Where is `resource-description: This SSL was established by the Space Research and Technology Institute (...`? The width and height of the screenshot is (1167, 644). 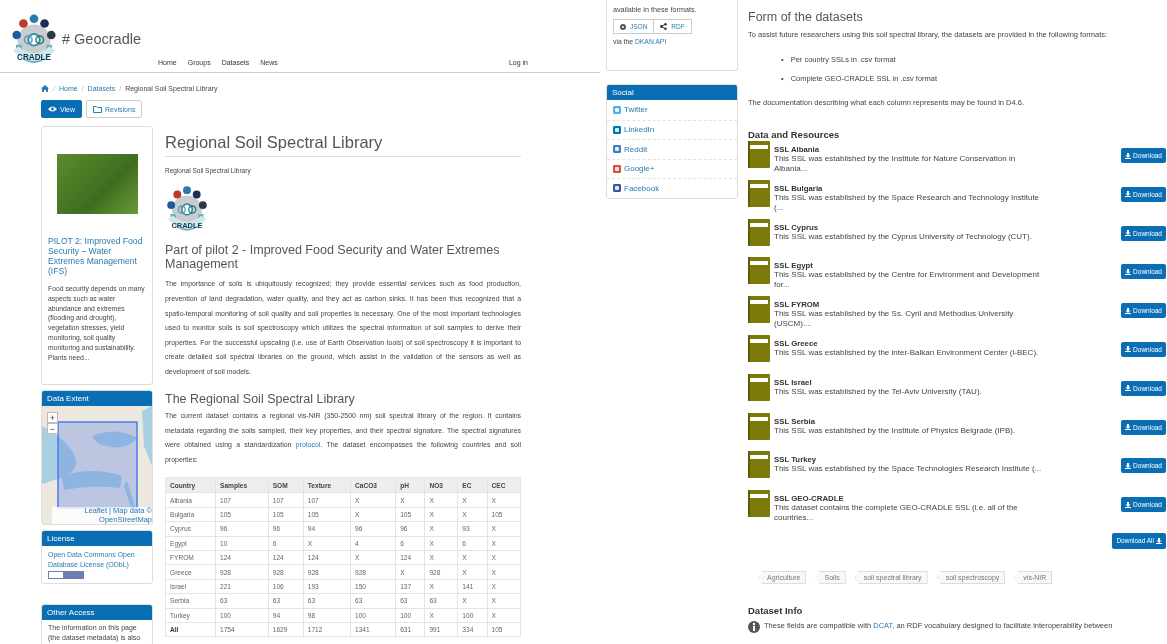
resource-description: This SSL was established by the Space Research and Technology Institute (... is located at coordinates (907, 202).